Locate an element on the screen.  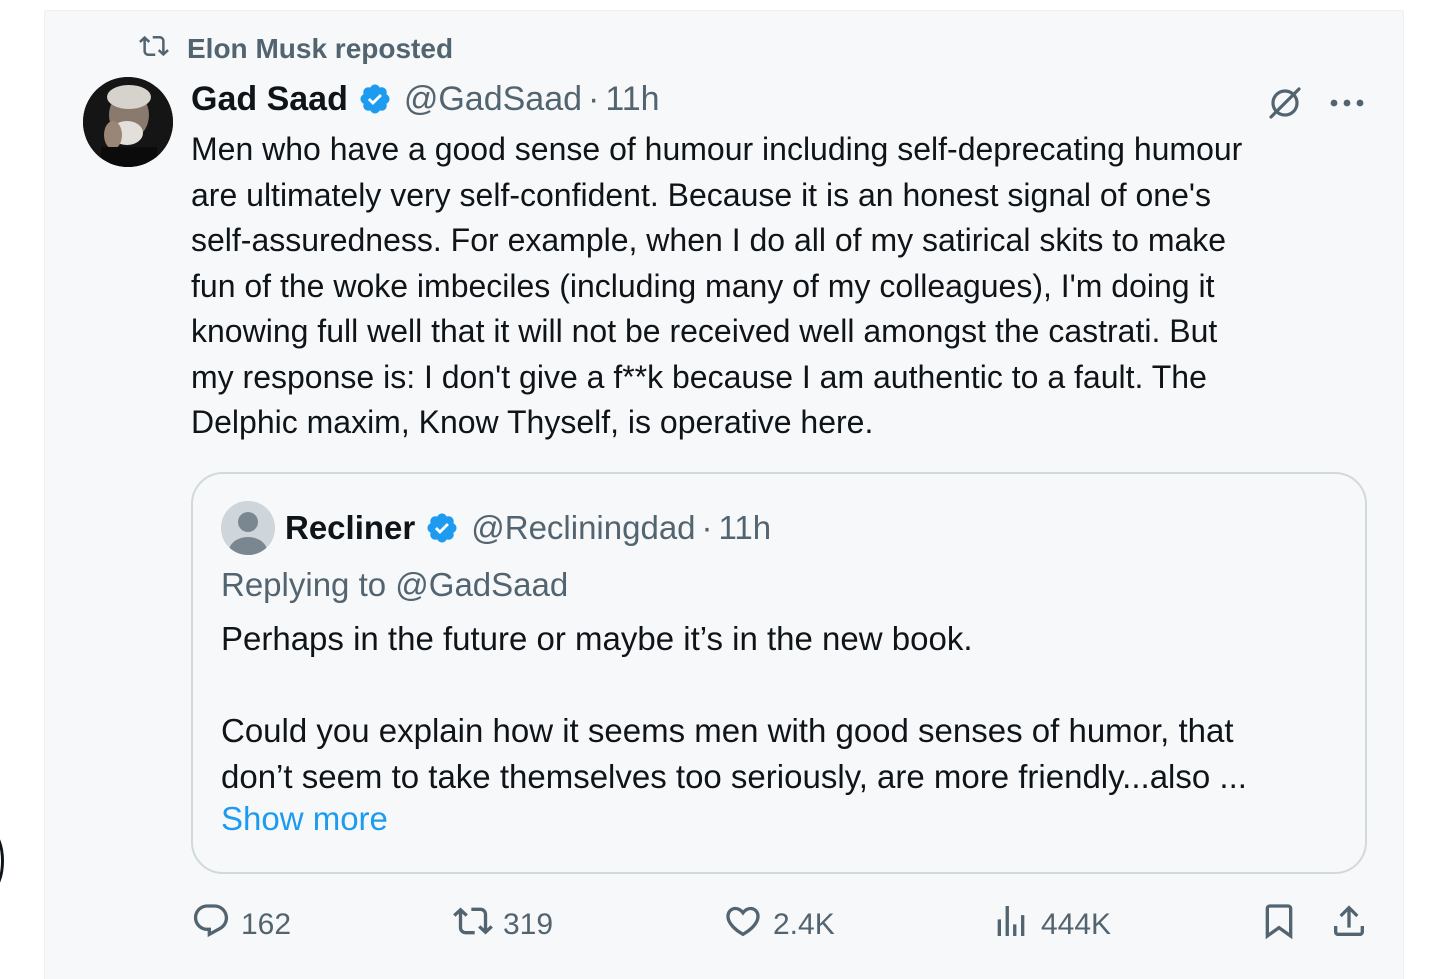
reply-count: 162 is located at coordinates (266, 924).